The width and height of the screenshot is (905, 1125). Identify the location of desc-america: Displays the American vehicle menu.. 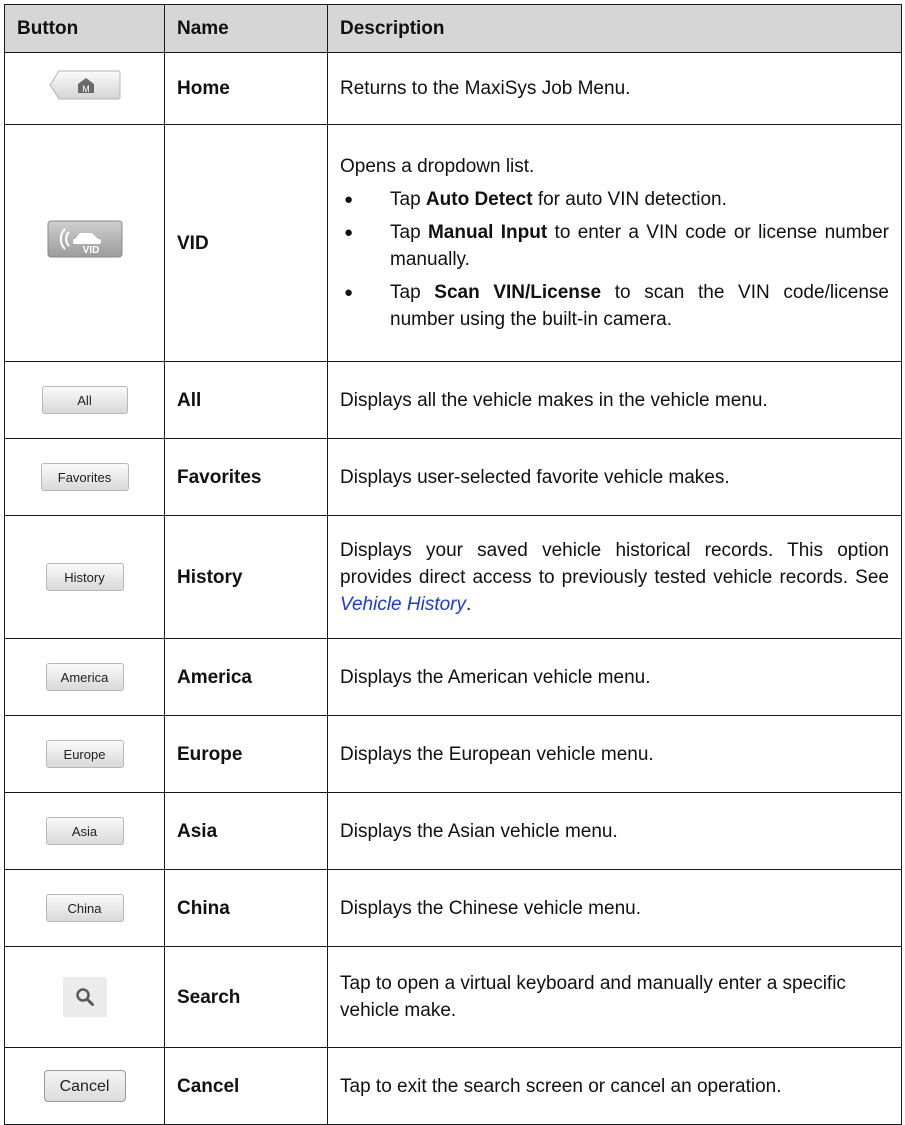
(614, 677).